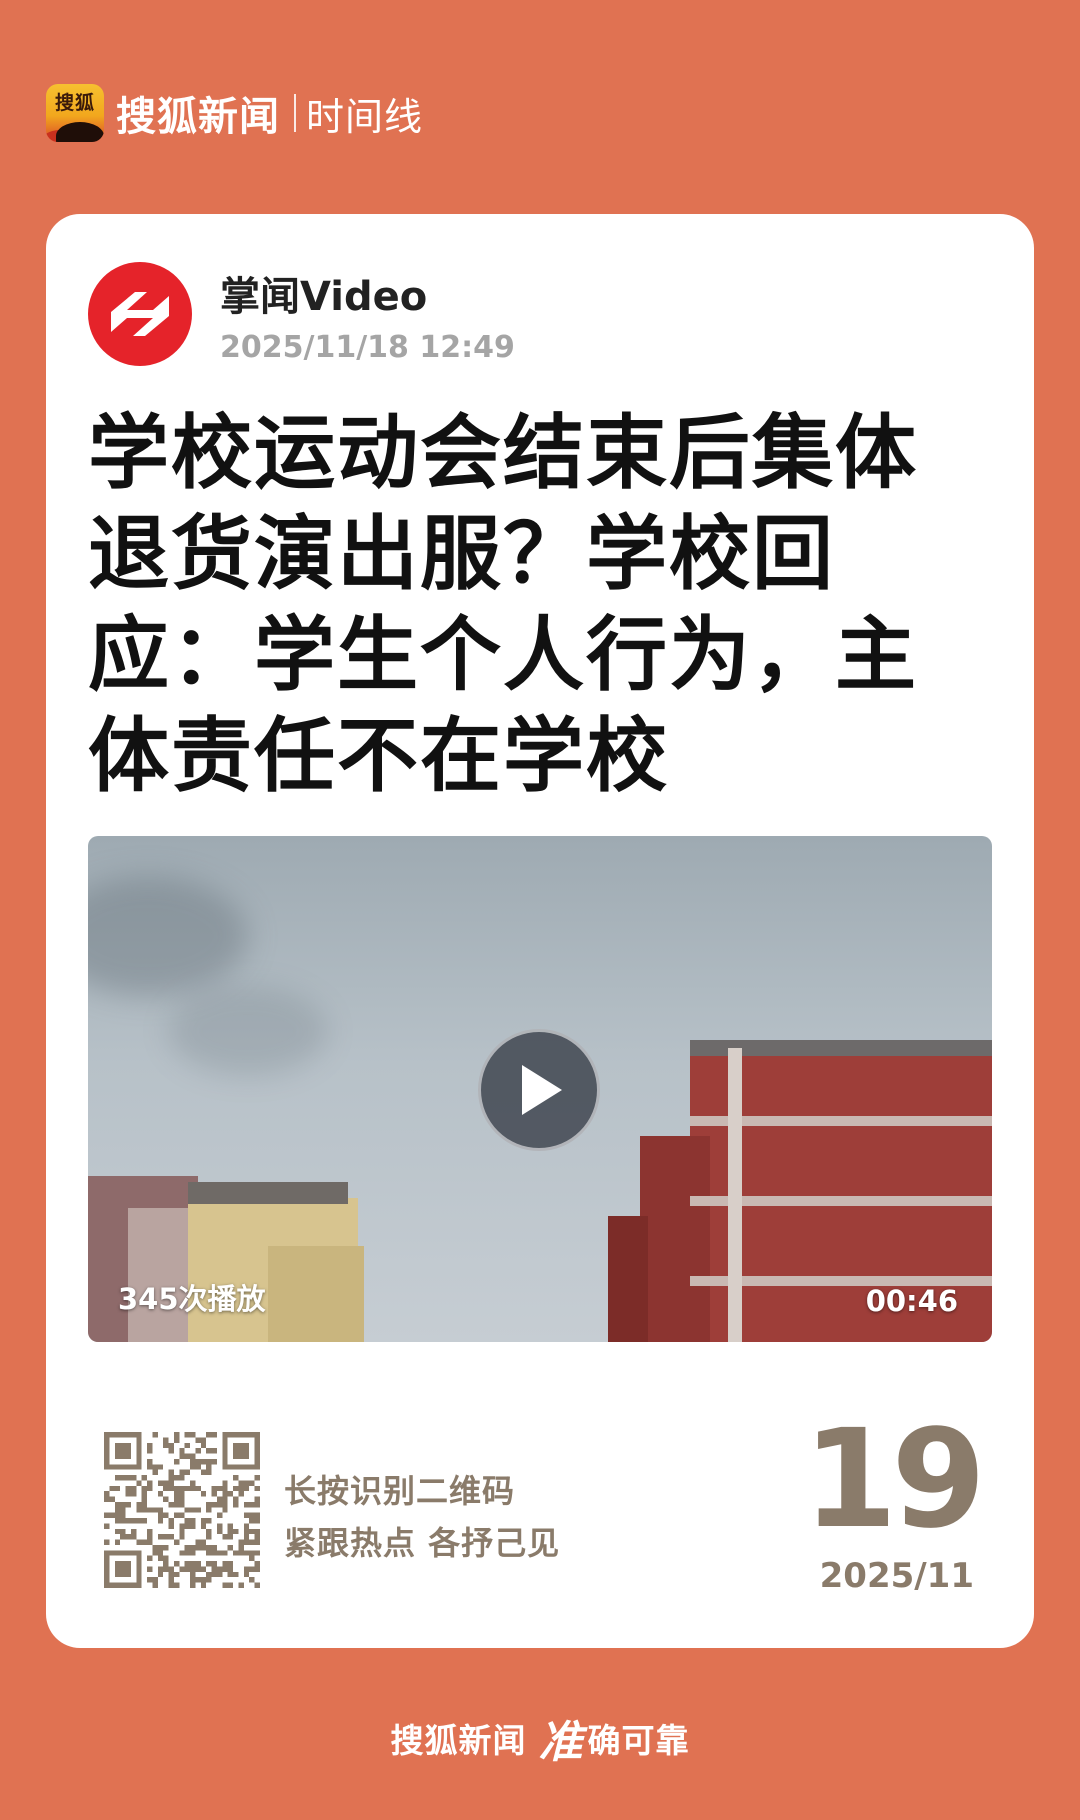 Image resolution: width=1080 pixels, height=1820 pixels. Describe the element at coordinates (458, 1740) in the screenshot. I see `footer-brand: 搜狐新闻` at that location.